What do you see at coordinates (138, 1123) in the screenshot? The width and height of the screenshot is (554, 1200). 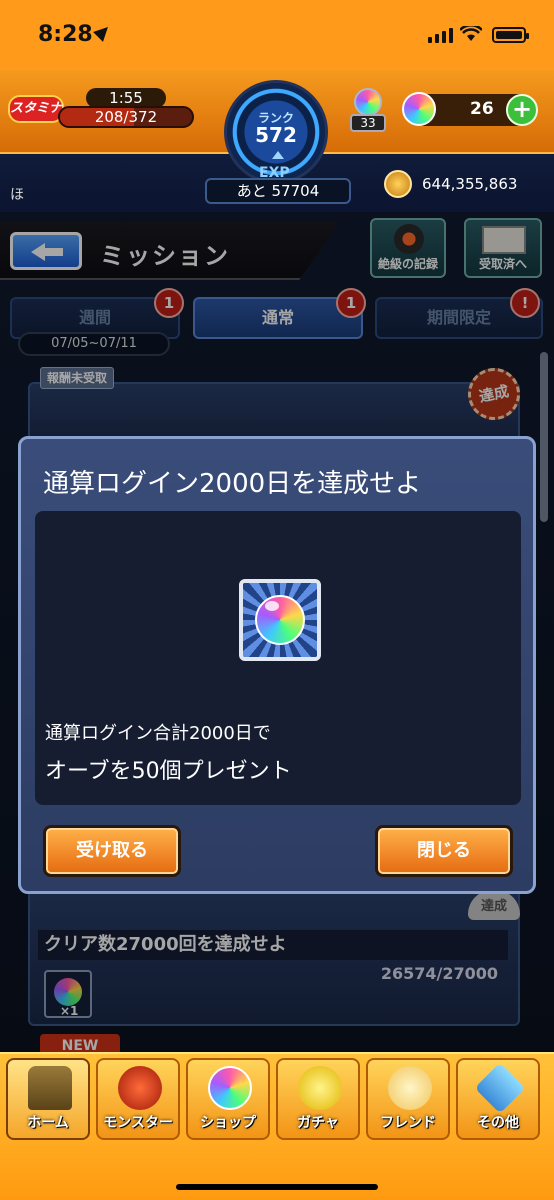 I see `nav-monster-label: モンスター` at bounding box center [138, 1123].